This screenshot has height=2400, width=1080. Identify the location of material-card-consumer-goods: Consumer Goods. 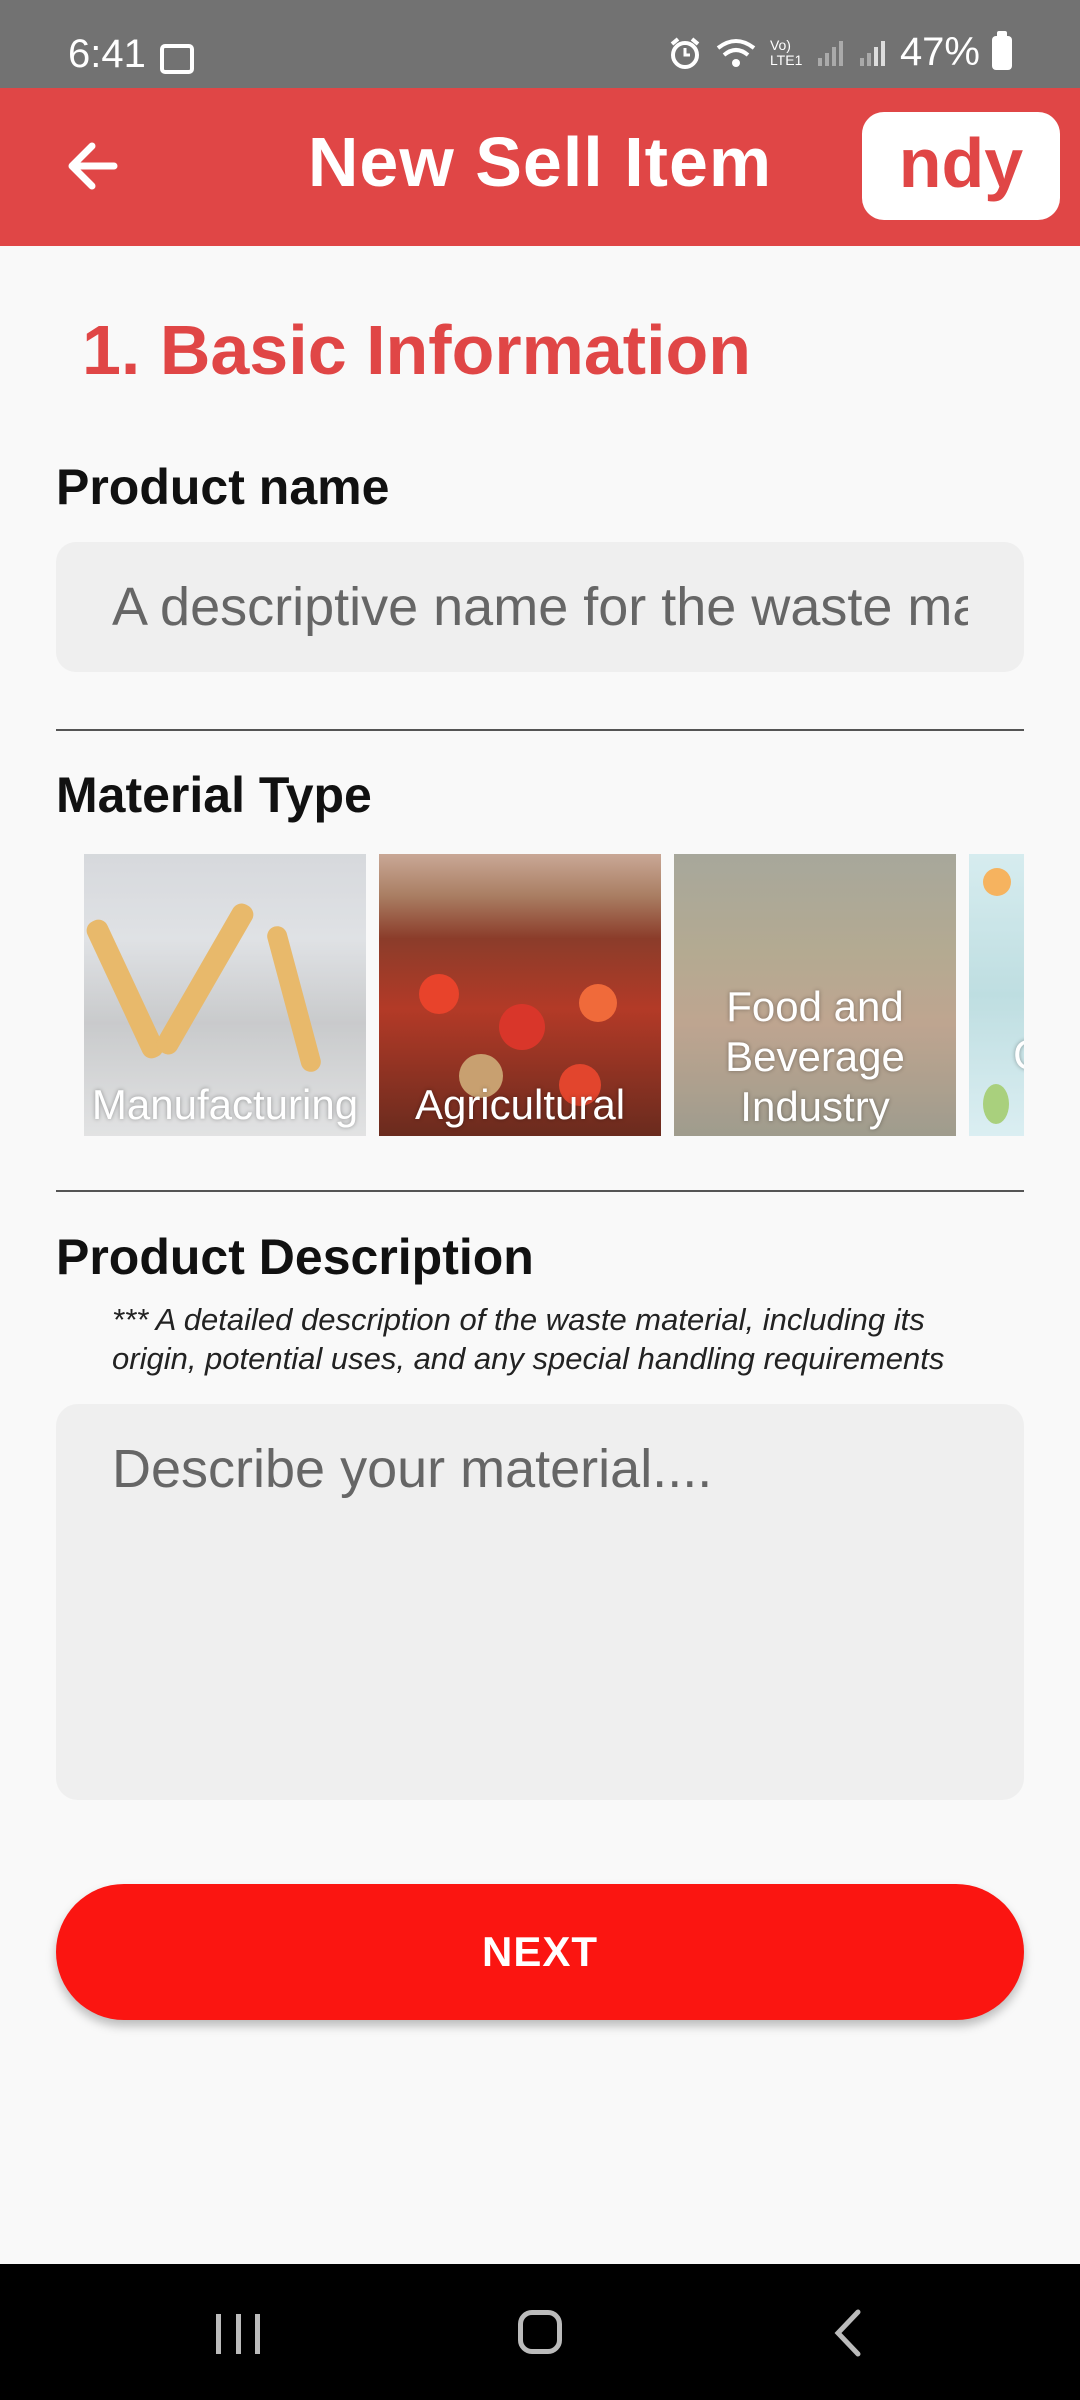
(996, 995).